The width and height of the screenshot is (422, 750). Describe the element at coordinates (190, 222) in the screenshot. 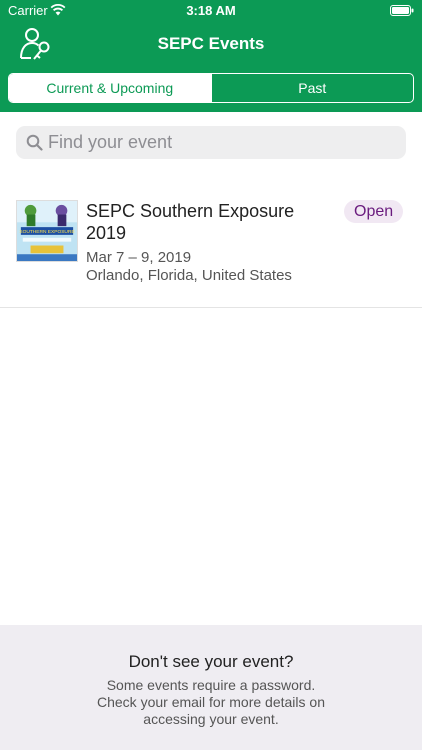

I see `event-title: SEPC Southern Exposure 2019` at that location.